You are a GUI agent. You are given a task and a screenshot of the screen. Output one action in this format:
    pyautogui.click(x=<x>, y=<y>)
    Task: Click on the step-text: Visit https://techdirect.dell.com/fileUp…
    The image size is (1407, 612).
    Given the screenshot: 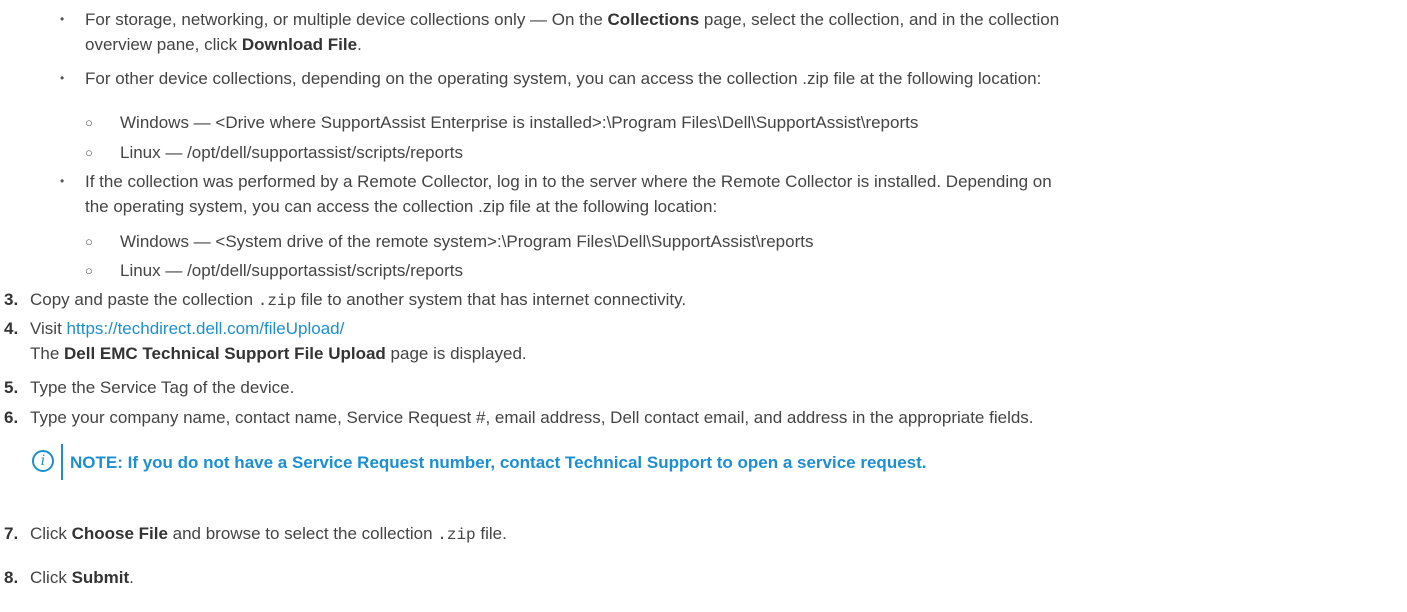 What is the action you would take?
    pyautogui.click(x=712, y=341)
    